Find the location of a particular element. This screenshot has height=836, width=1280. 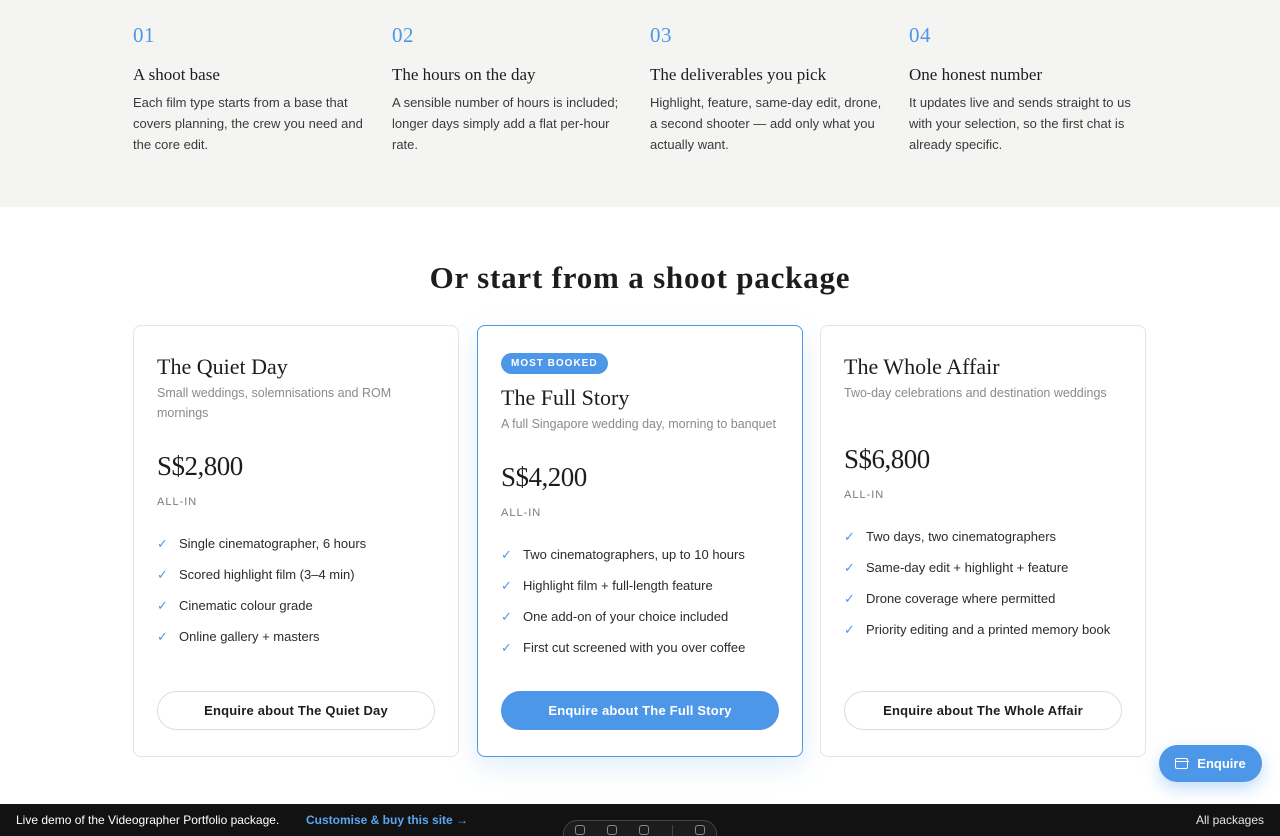

feature-text: Drone coverage where permitted is located at coordinates (961, 598).